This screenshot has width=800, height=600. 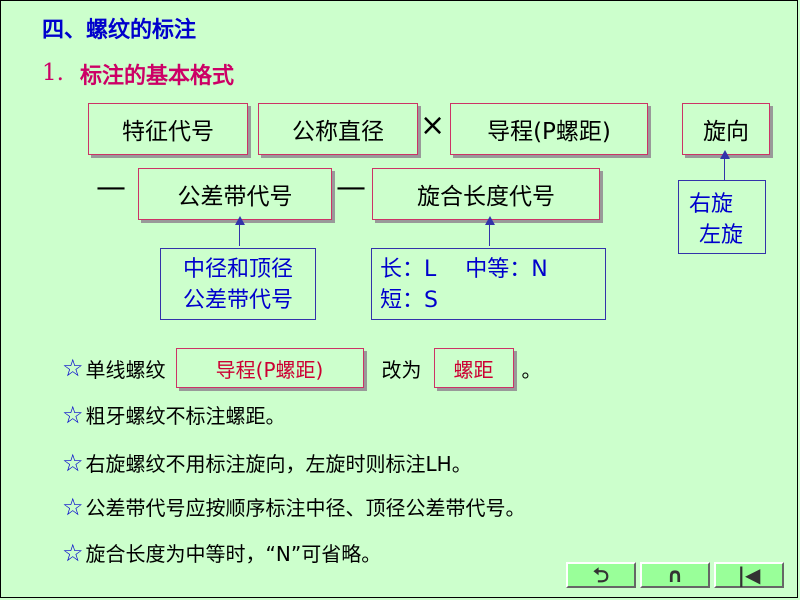 I want to click on arrow-tolerance, so click(x=239, y=231).